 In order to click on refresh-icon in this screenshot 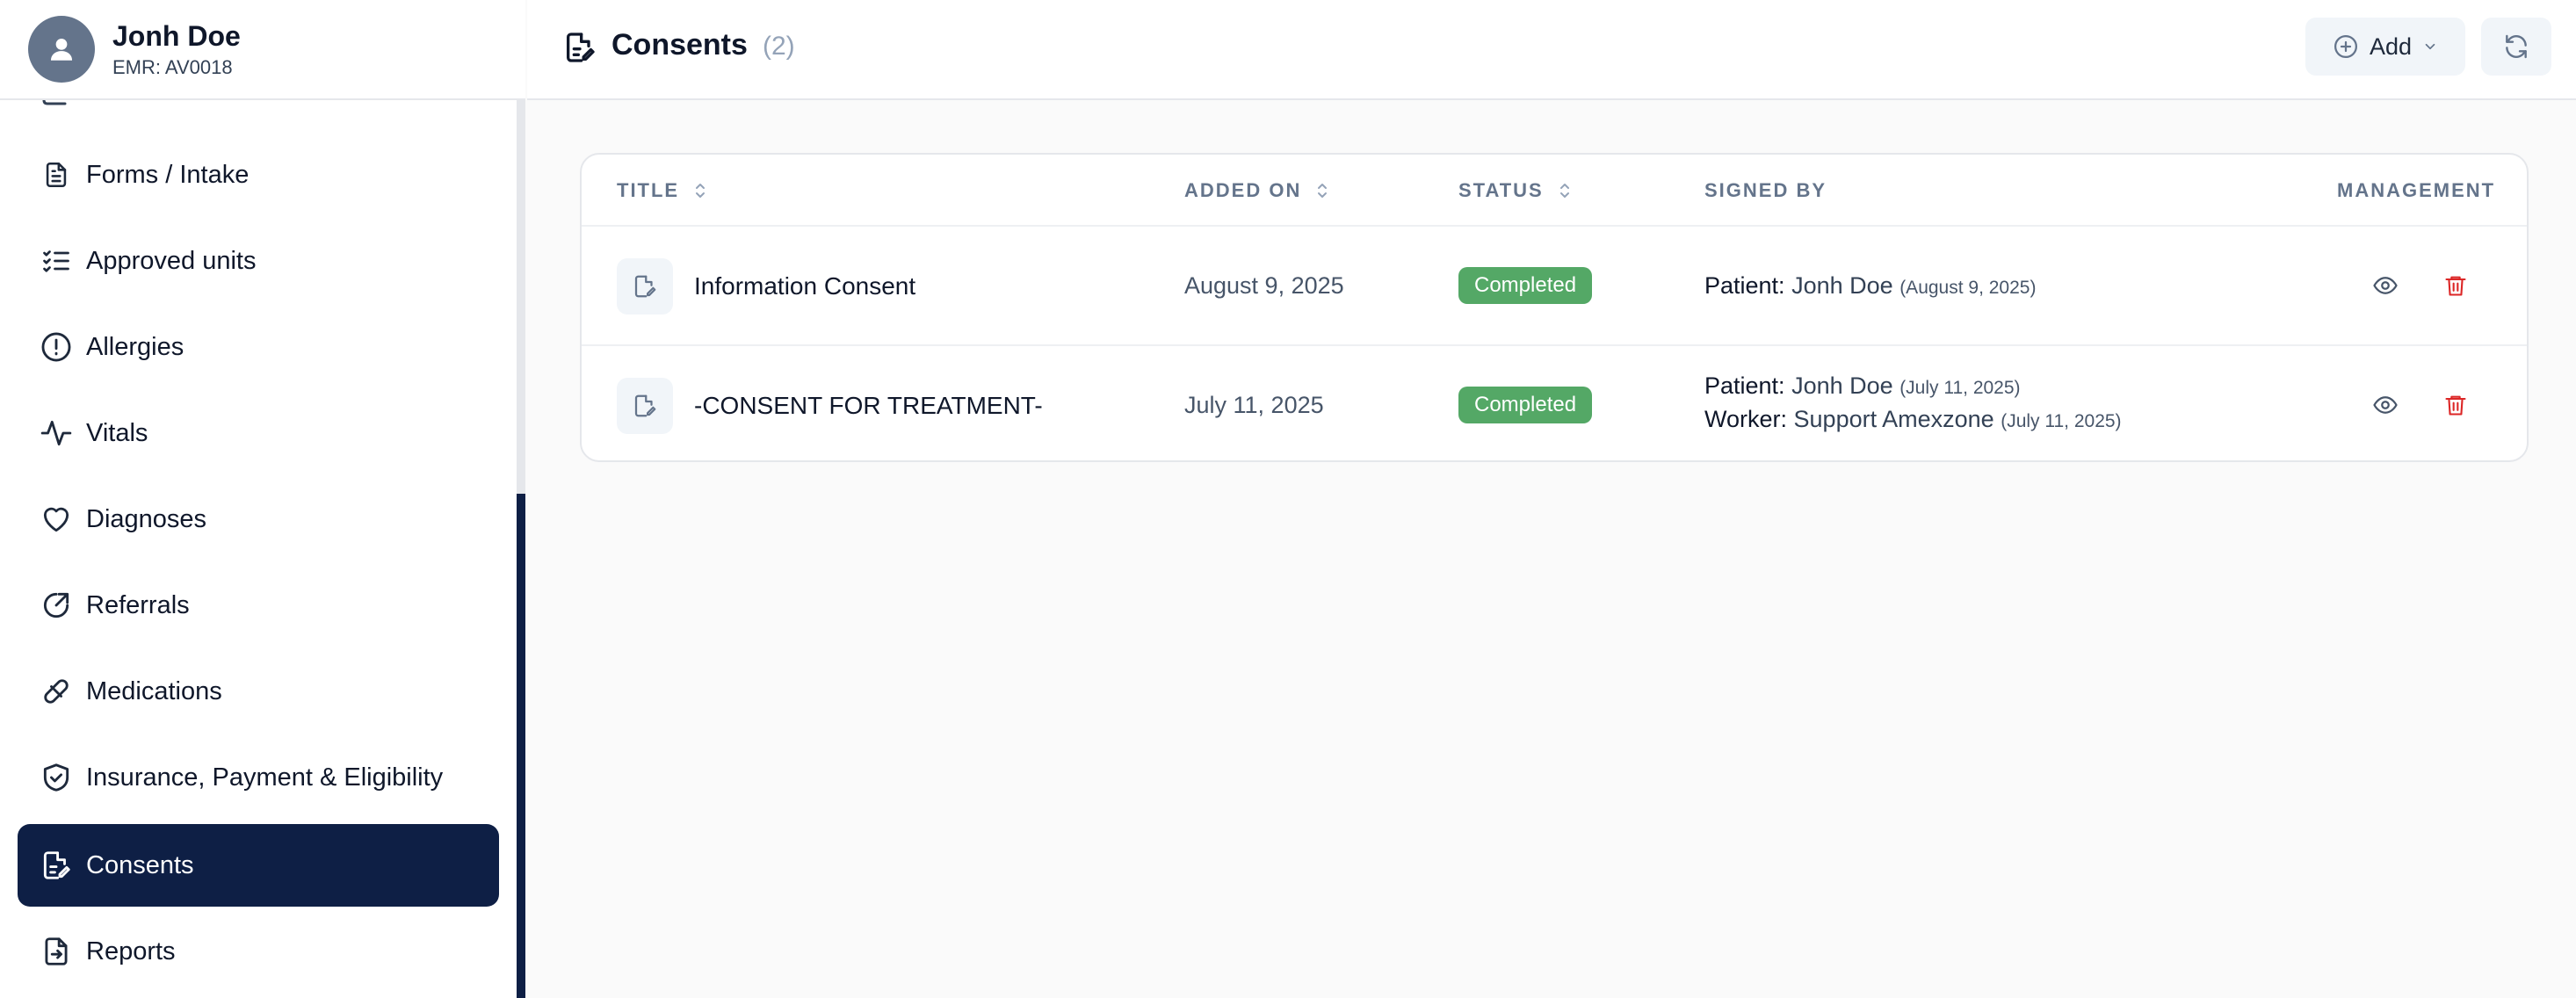, I will do `click(2516, 46)`.